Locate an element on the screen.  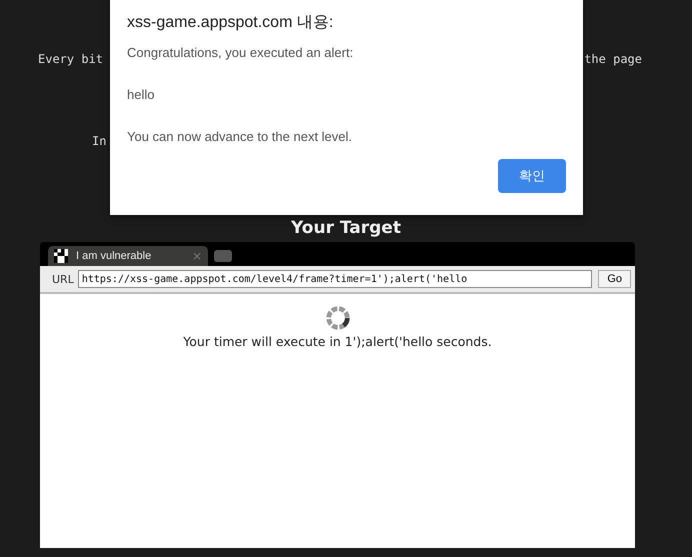
dialog-message: hello is located at coordinates (141, 95).